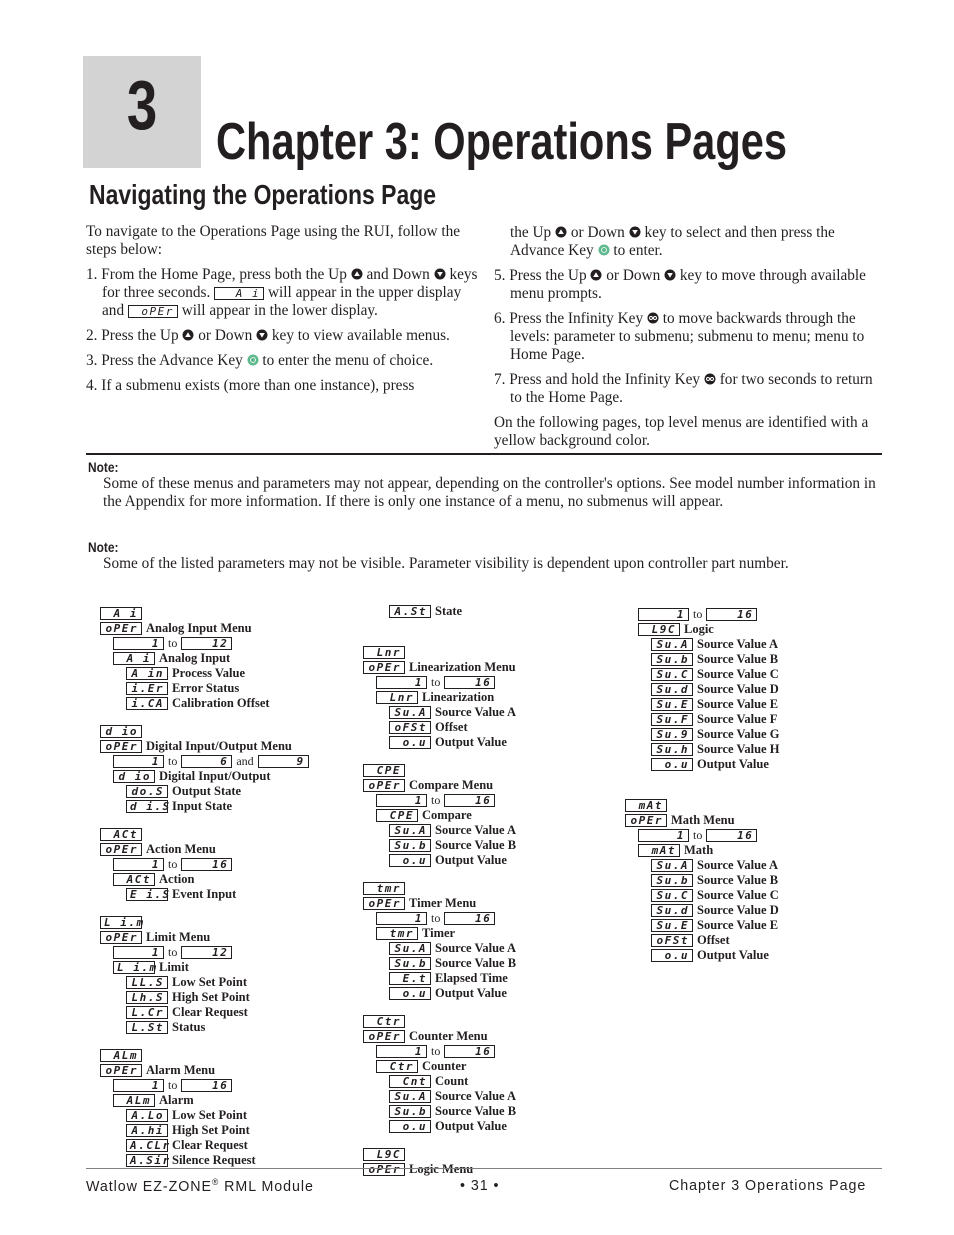 The width and height of the screenshot is (954, 1235). I want to click on lcd-display: i.CA, so click(147, 703).